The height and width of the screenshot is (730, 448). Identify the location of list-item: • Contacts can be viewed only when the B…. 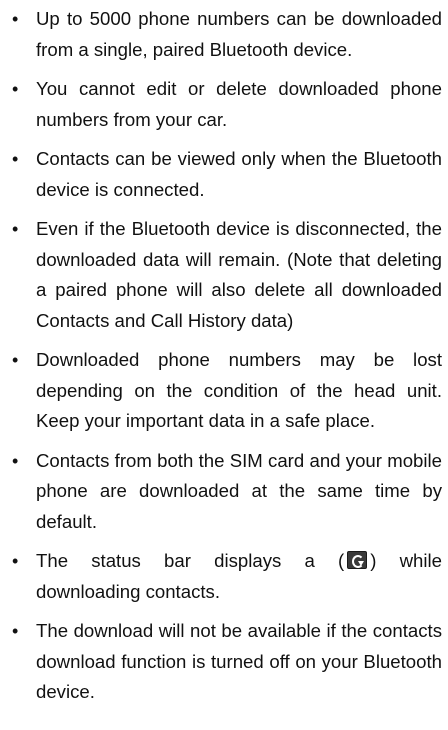
(224, 174).